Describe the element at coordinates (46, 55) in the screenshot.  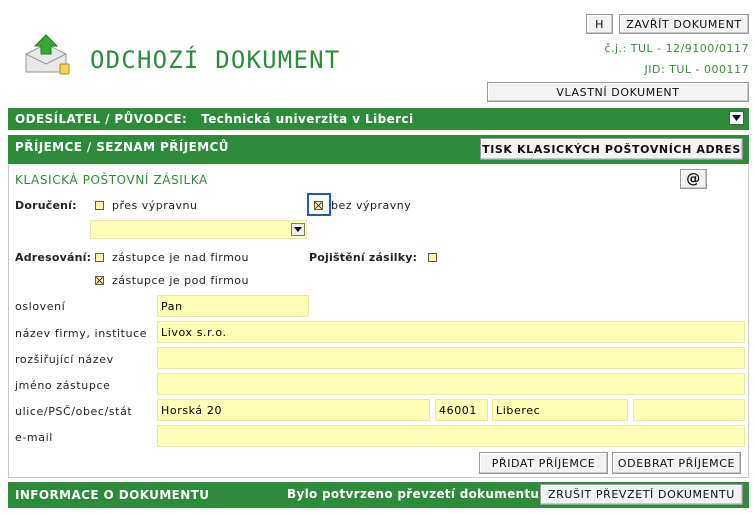
I see `envelope-upload-icon` at that location.